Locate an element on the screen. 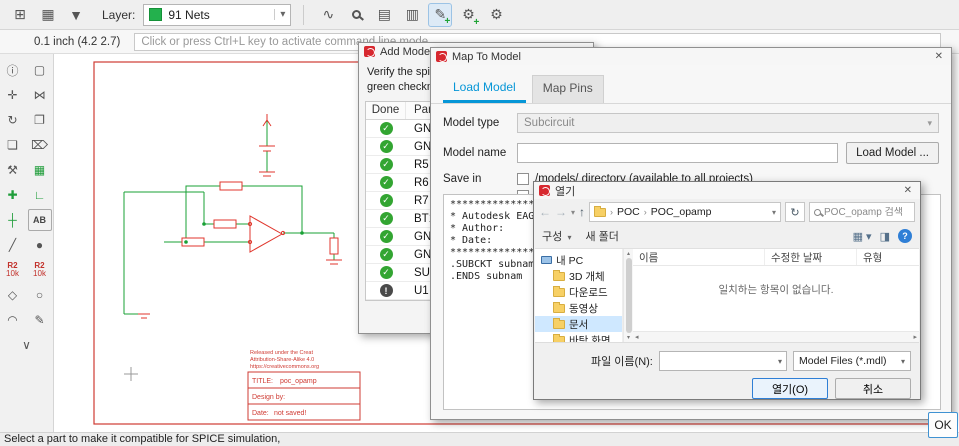 The width and height of the screenshot is (959, 446). column-type: 유형 is located at coordinates (888, 257).